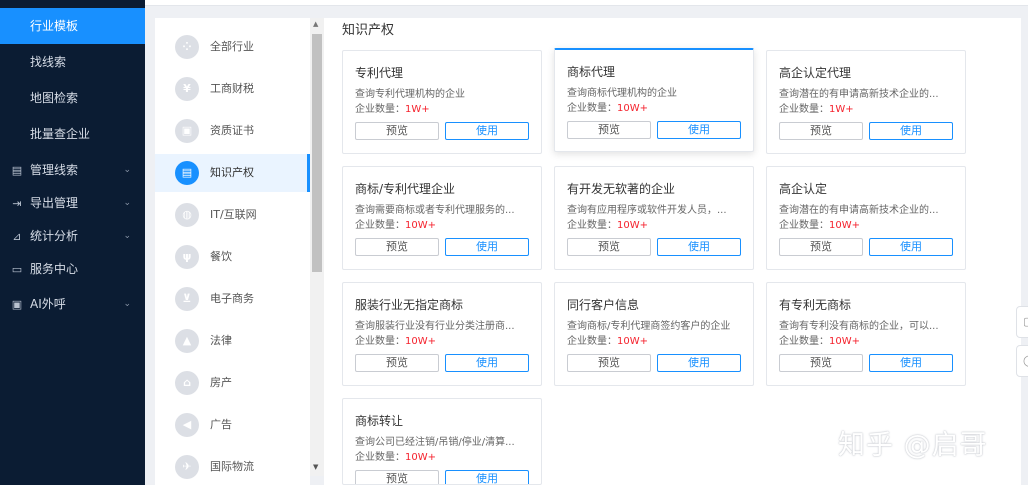 Image resolution: width=1028 pixels, height=485 pixels. I want to click on template-card: 商标转让 查询公司已经注销/吊销/停业/清算... 企业数量：10W+ 预览 使用, so click(442, 441).